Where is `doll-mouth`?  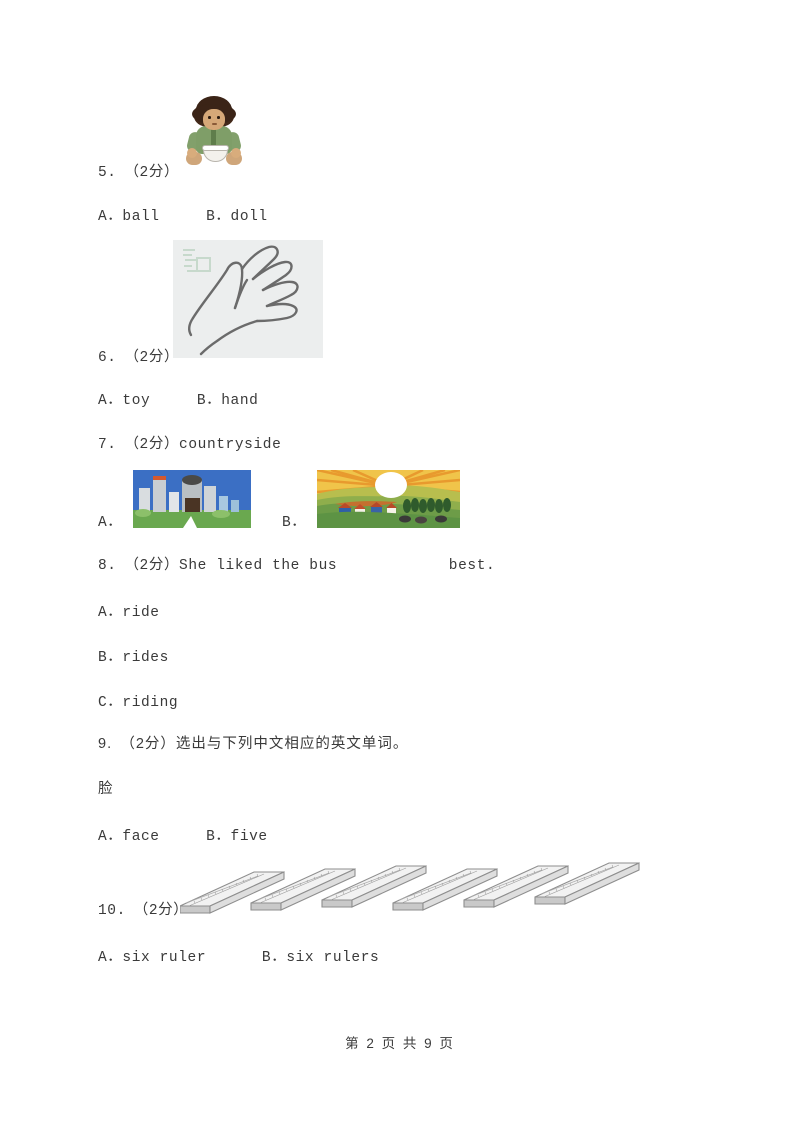
doll-mouth is located at coordinates (214, 124).